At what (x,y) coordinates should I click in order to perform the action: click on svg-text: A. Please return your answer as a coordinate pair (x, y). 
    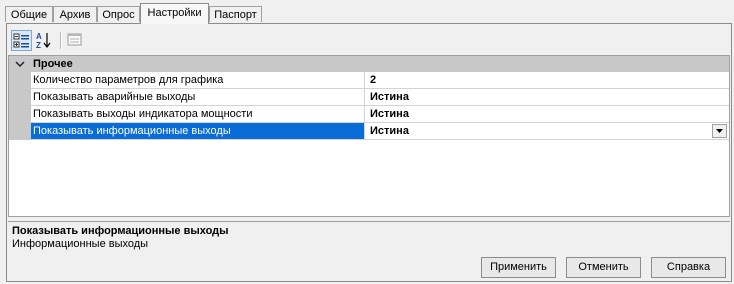
    Looking at the image, I should click on (39, 36).